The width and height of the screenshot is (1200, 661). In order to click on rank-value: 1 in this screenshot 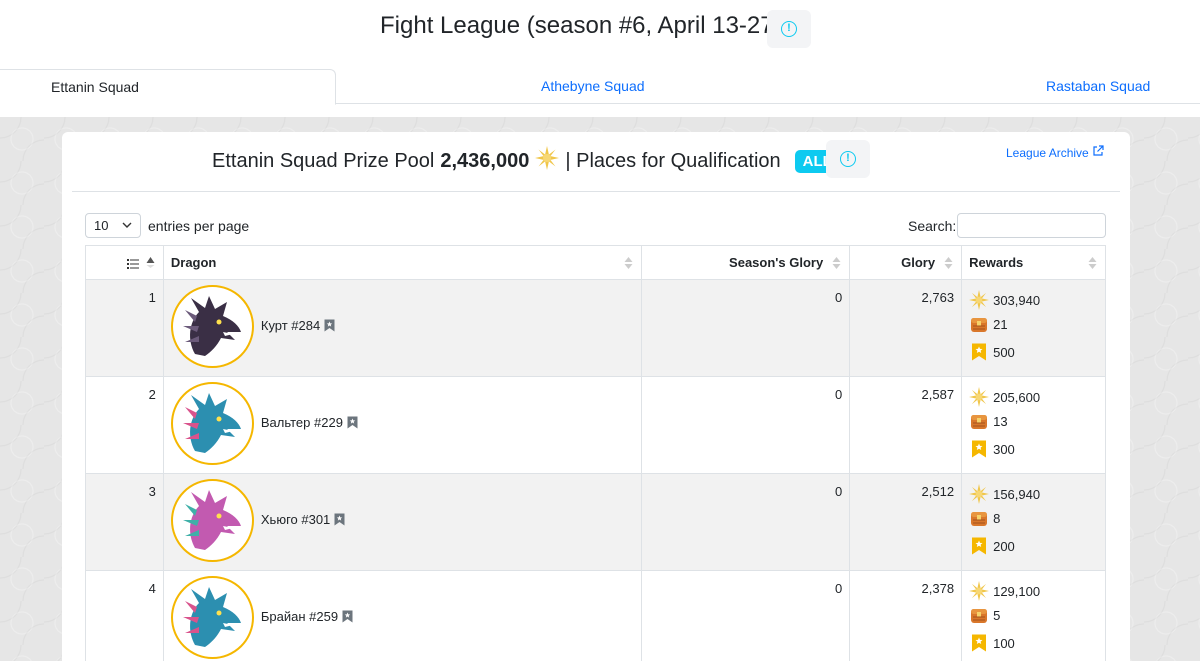, I will do `click(152, 297)`.